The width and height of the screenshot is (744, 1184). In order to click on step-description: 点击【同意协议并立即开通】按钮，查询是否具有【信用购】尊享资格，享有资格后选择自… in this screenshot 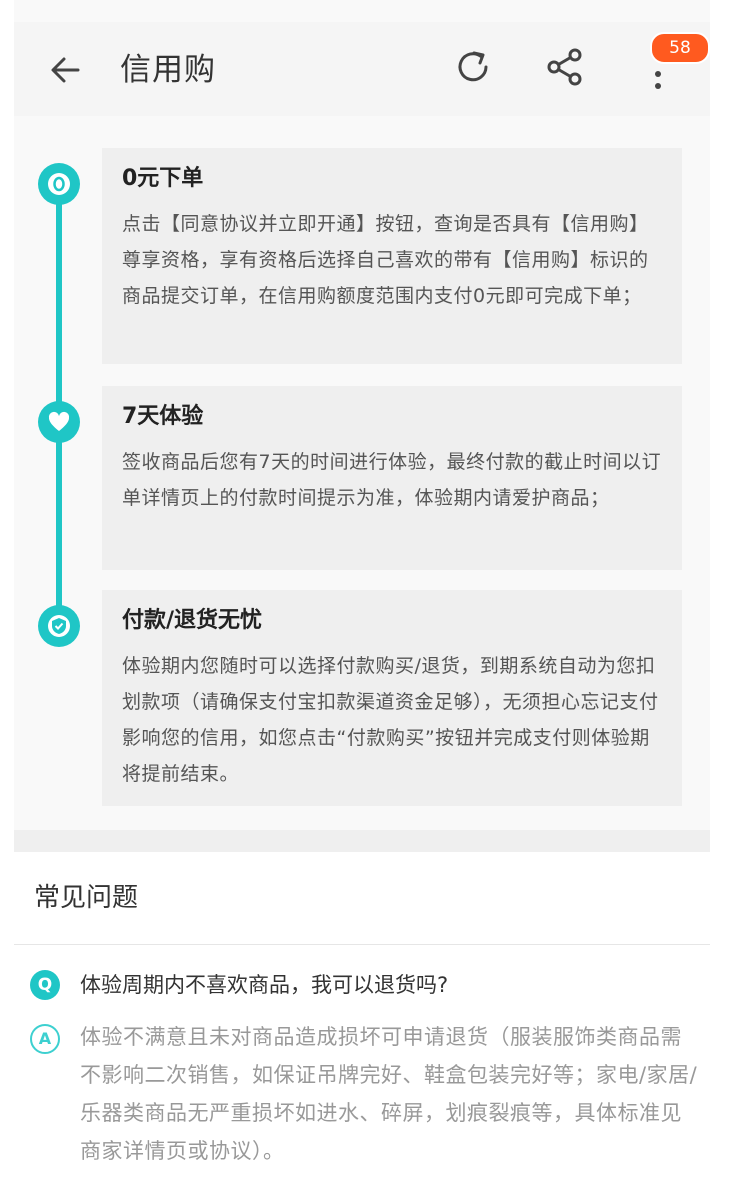, I will do `click(385, 260)`.